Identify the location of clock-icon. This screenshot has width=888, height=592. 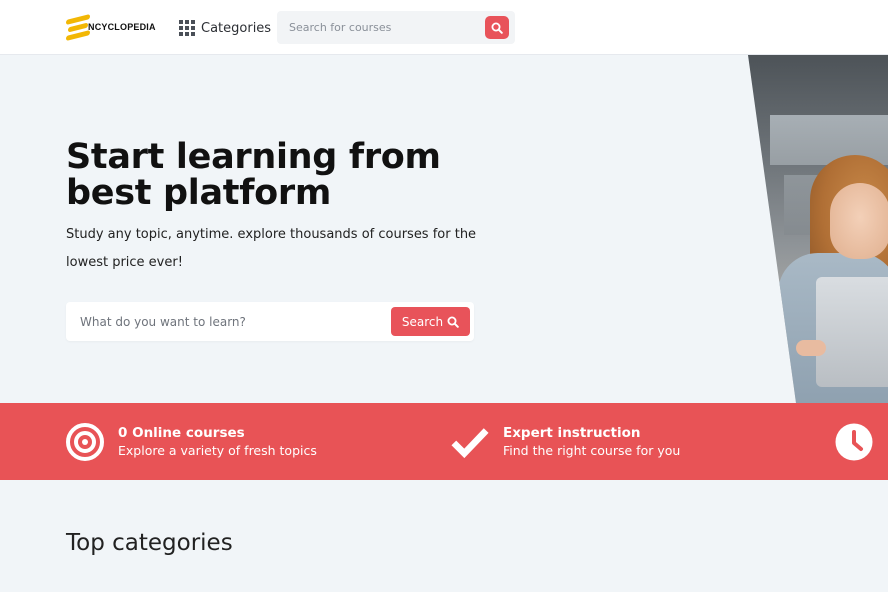
(854, 442).